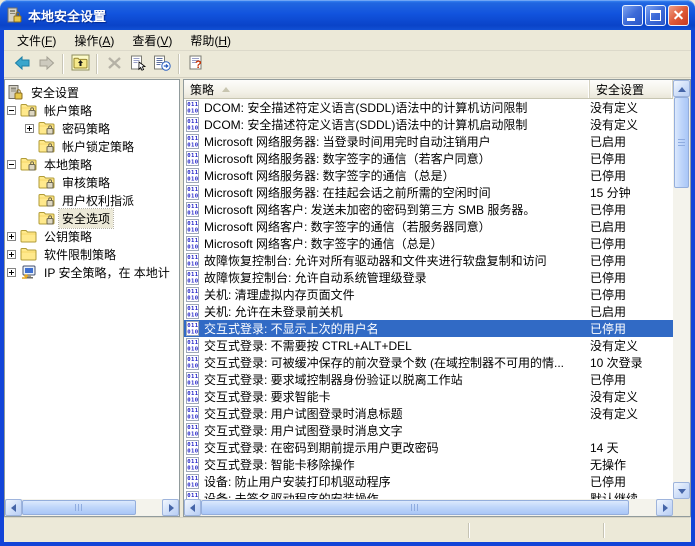 This screenshot has height=546, width=695. Describe the element at coordinates (92, 110) in the screenshot. I see `tree-item-帐户策略: 帐户策略` at that location.